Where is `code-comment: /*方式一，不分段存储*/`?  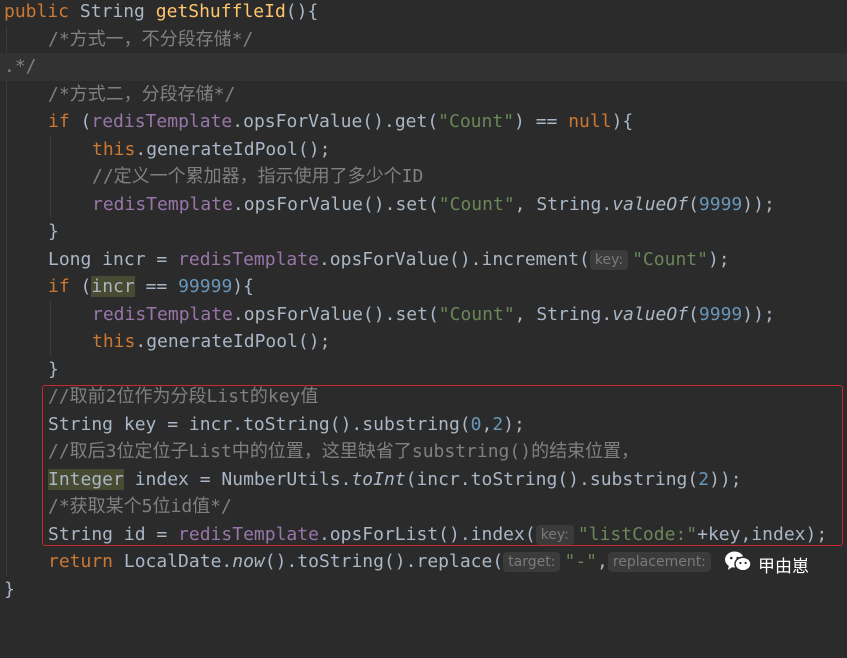
code-comment: /*方式一，不分段存储*/ is located at coordinates (151, 39).